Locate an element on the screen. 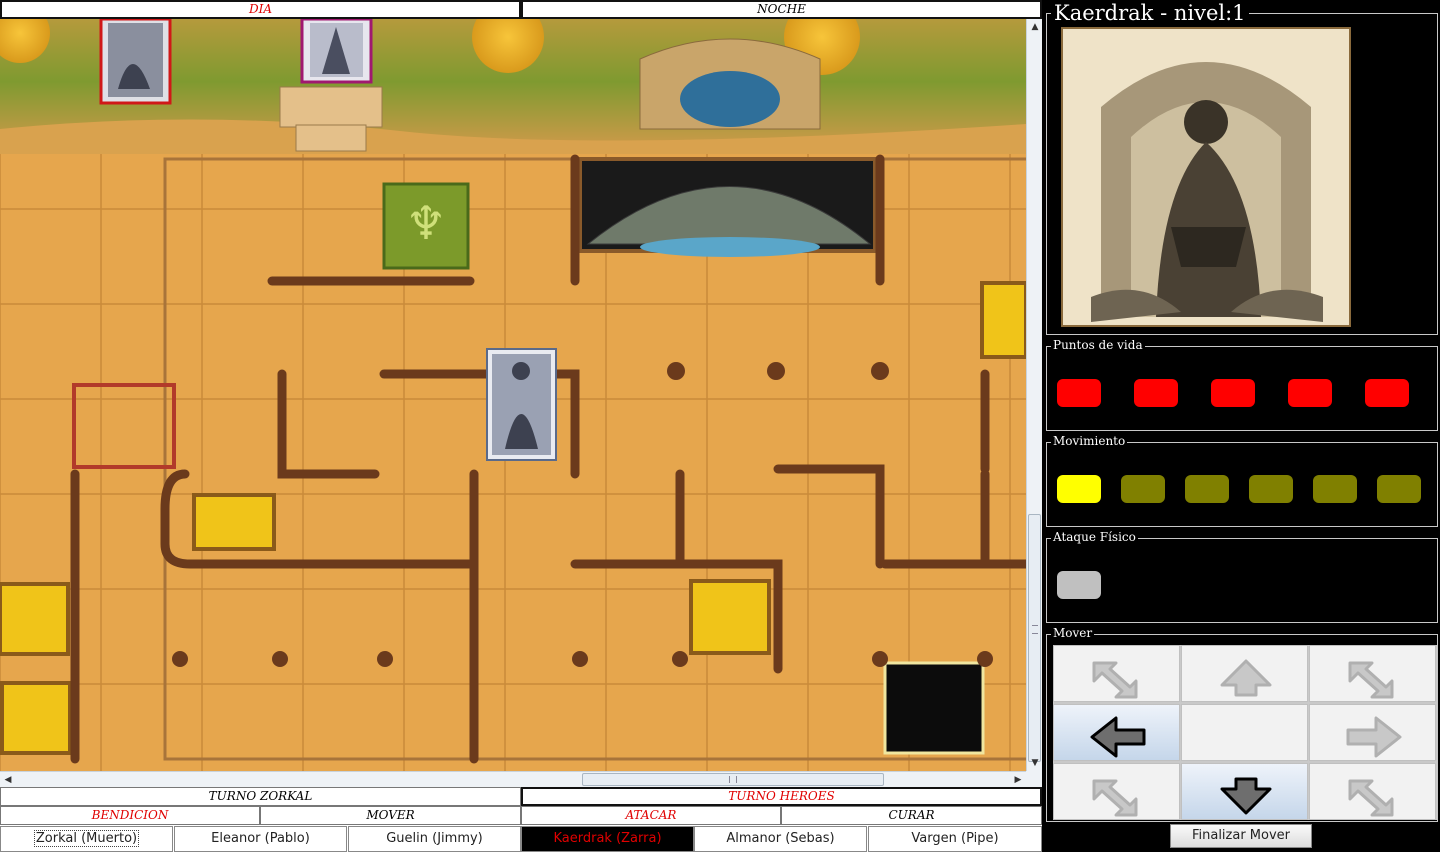  move-down-right-button is located at coordinates (1372, 791).